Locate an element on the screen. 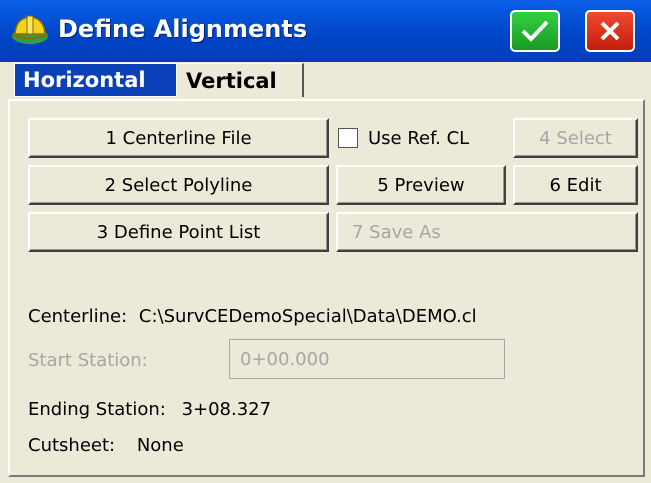 This screenshot has width=651, height=483. tab-vertical: Vertical is located at coordinates (241, 80).